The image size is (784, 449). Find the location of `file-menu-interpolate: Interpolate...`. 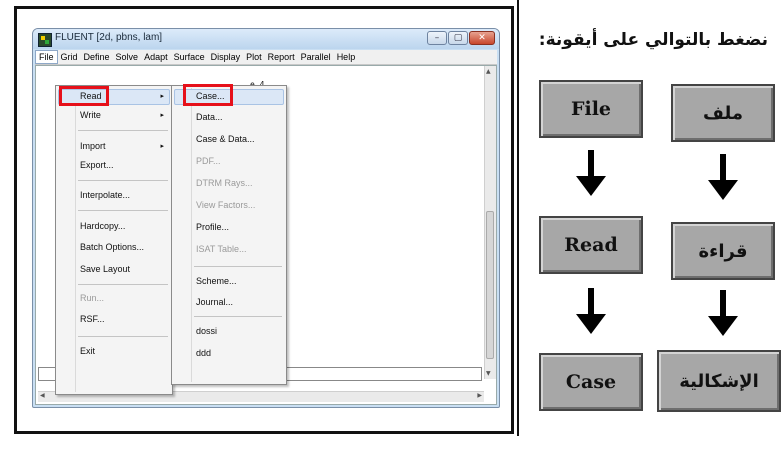

file-menu-interpolate: Interpolate... is located at coordinates (105, 195).